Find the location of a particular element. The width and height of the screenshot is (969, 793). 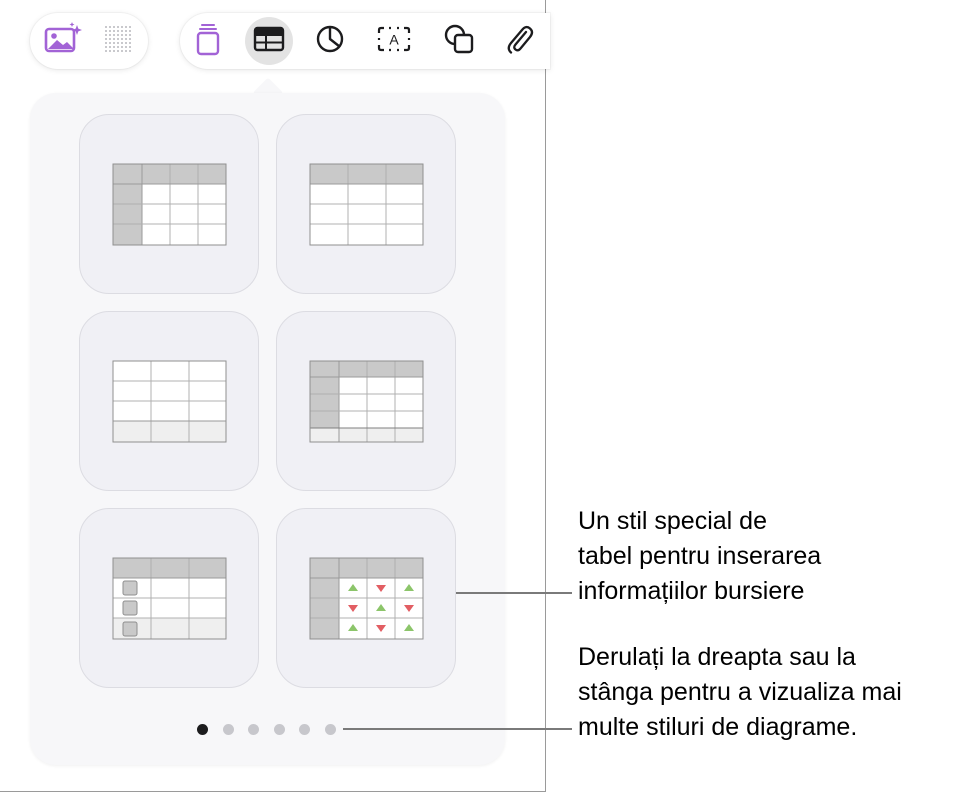

dot-grid-icon is located at coordinates (118, 41).